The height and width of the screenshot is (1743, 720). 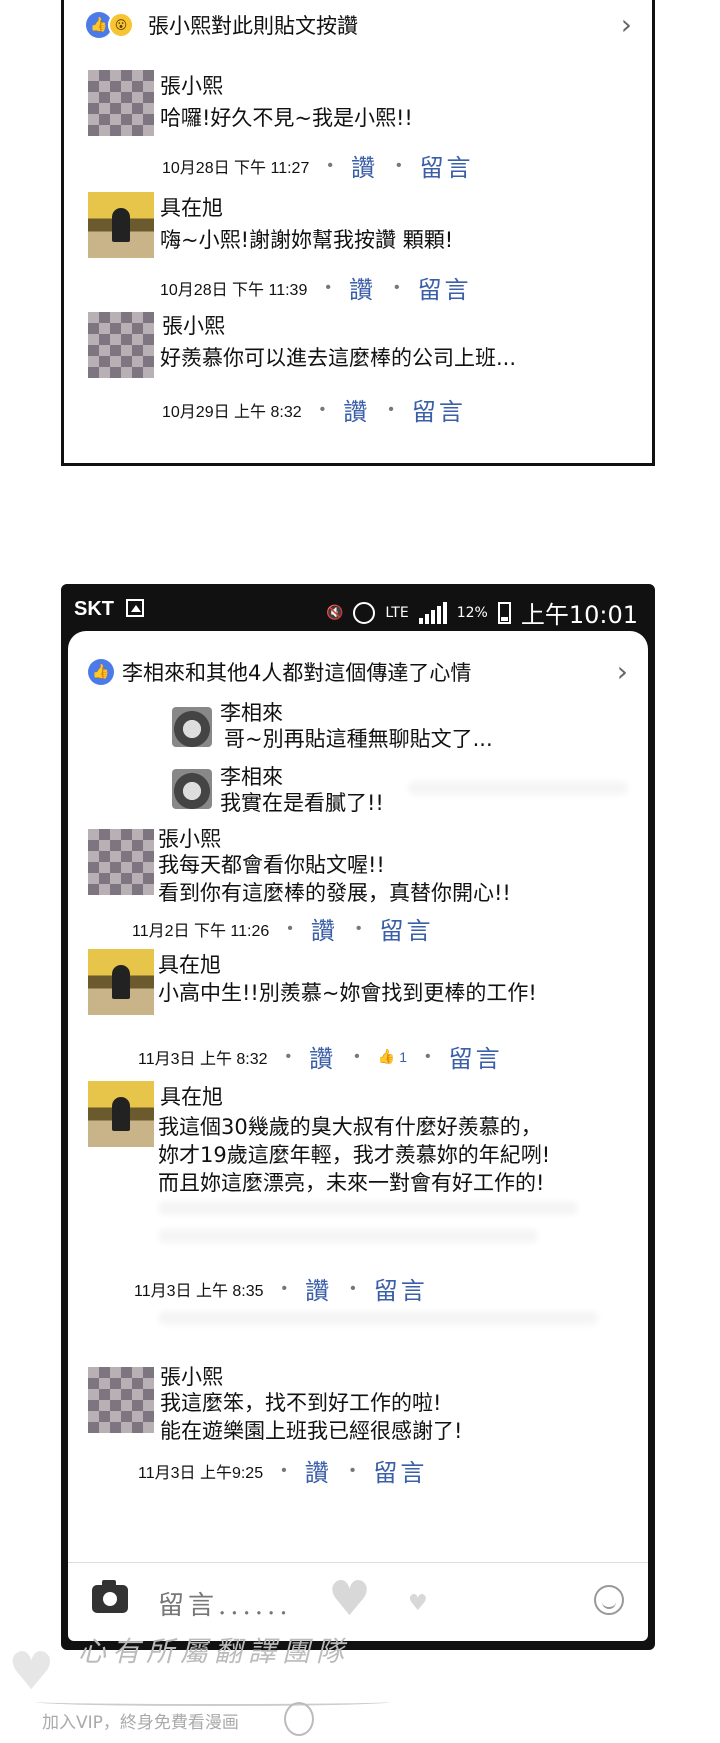 I want to click on reaction-header: 👍 😮 張小熙對此則貼文按讚 ›, so click(x=359, y=24).